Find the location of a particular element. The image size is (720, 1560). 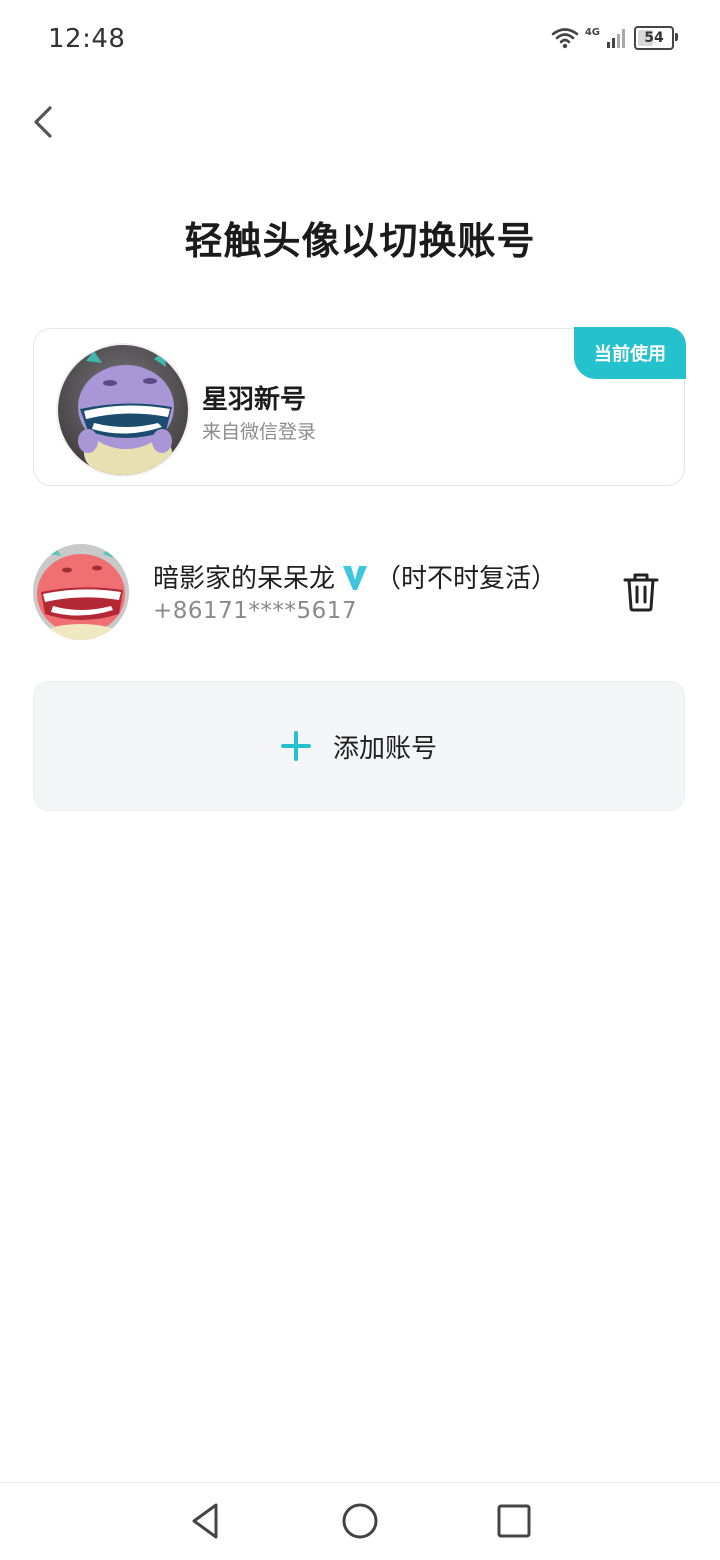

dinosaur-avatar-pink is located at coordinates (81, 592).